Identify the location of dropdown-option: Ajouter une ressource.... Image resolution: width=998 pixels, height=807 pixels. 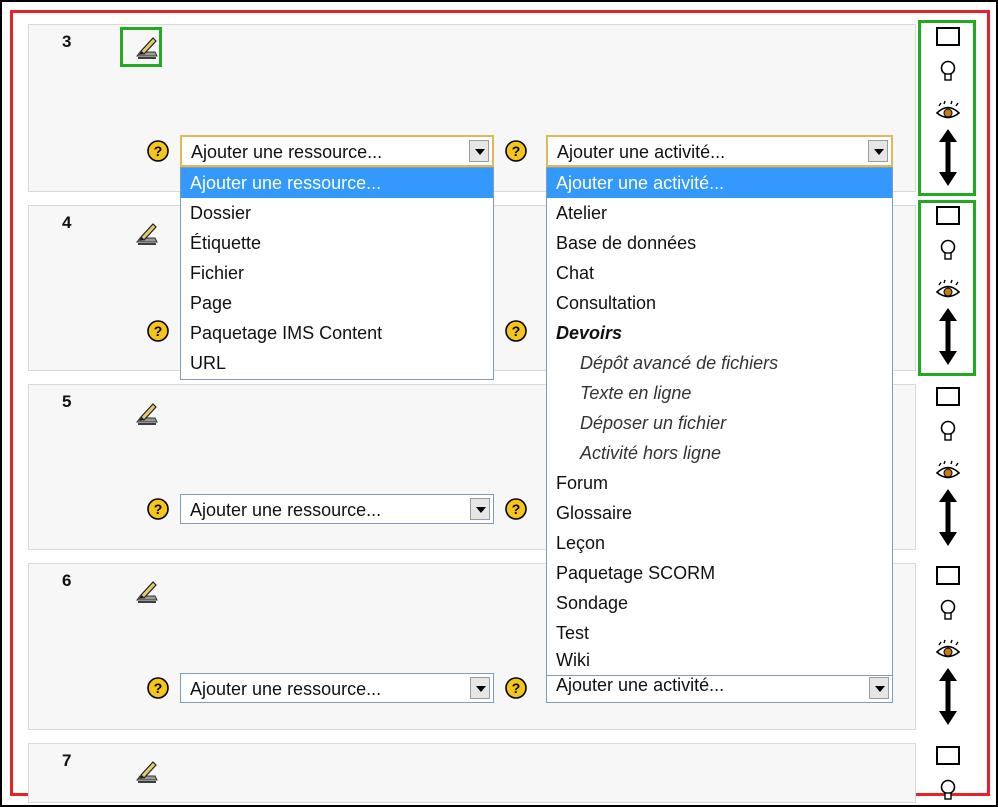
(337, 183).